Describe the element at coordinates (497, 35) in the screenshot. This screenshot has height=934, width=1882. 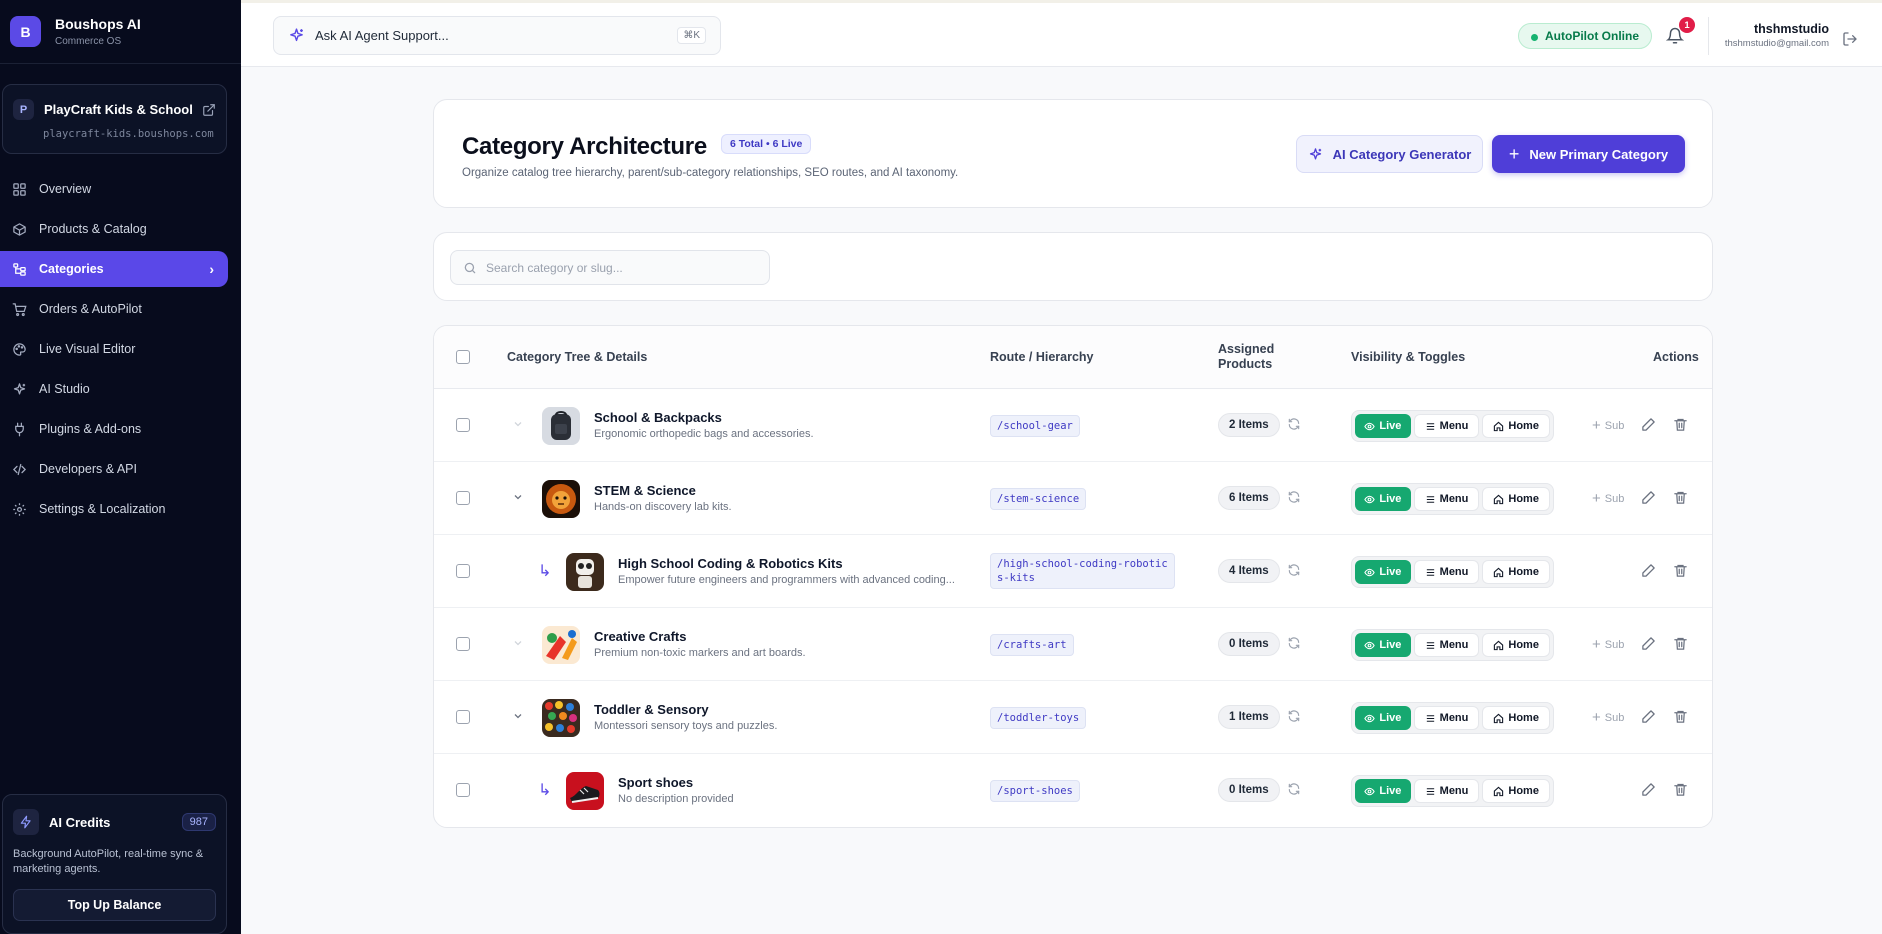
I see `ask-ai-support: Ask AI Agent Support... ⌘K` at that location.